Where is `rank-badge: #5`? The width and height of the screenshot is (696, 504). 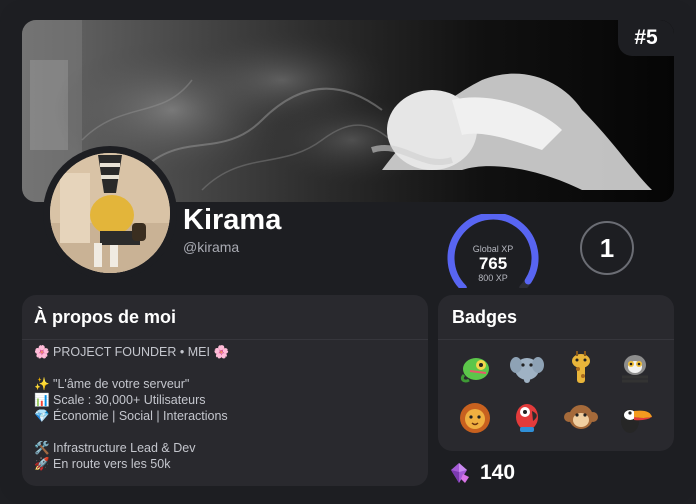 rank-badge: #5 is located at coordinates (646, 38).